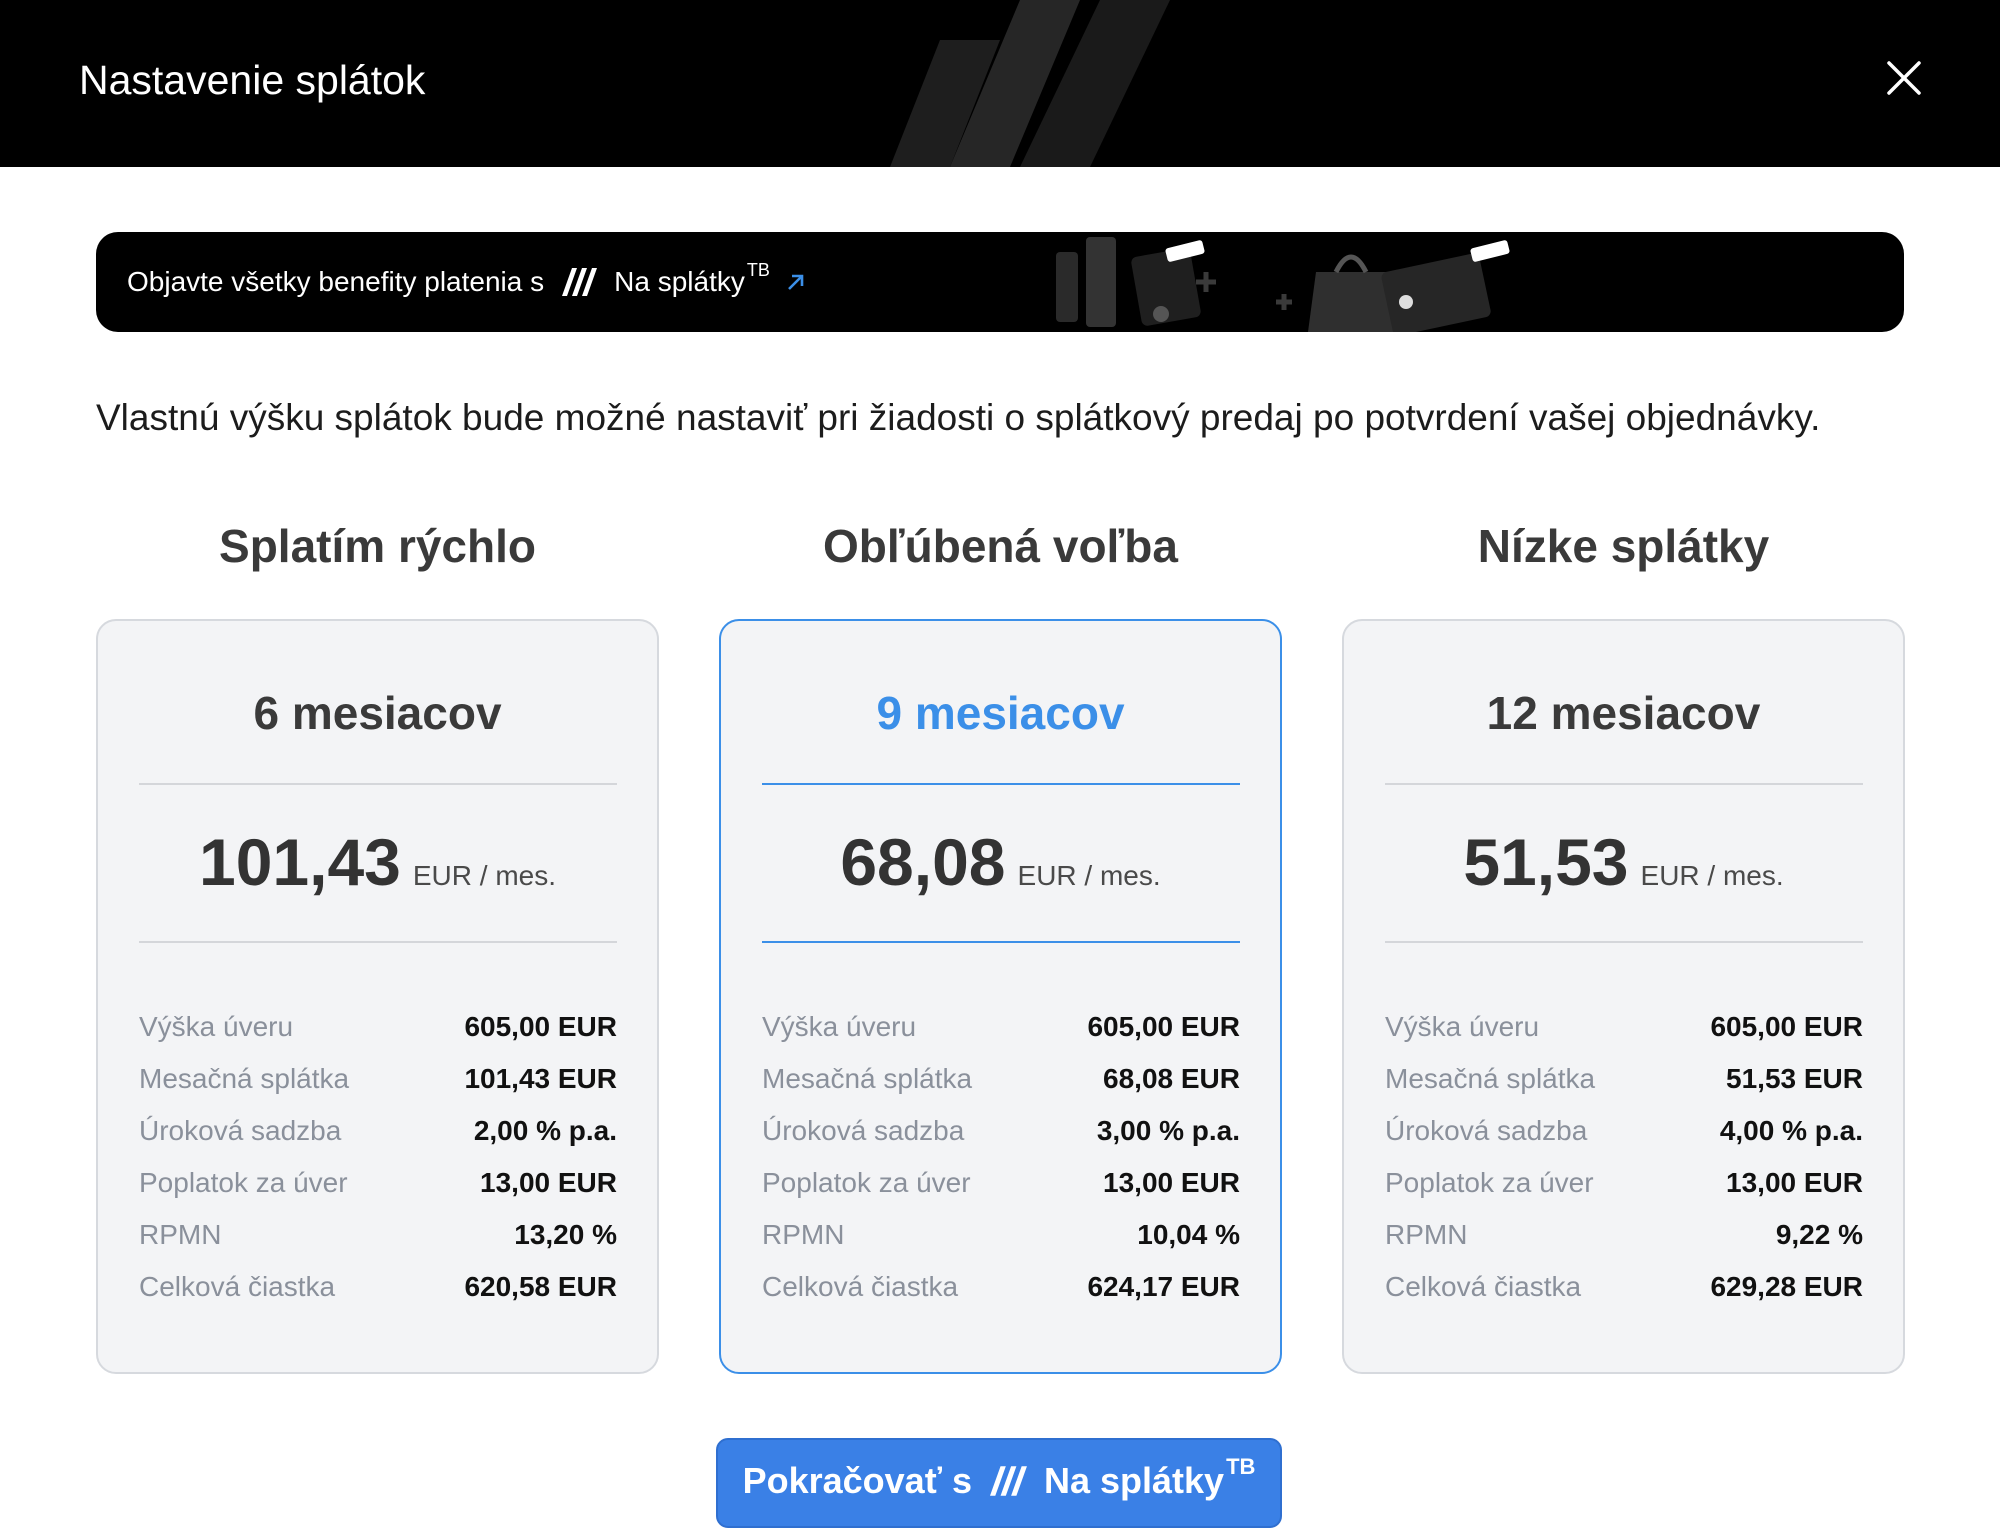 This screenshot has width=2000, height=1528. What do you see at coordinates (795, 282) in the screenshot?
I see `arrow-up-right-icon` at bounding box center [795, 282].